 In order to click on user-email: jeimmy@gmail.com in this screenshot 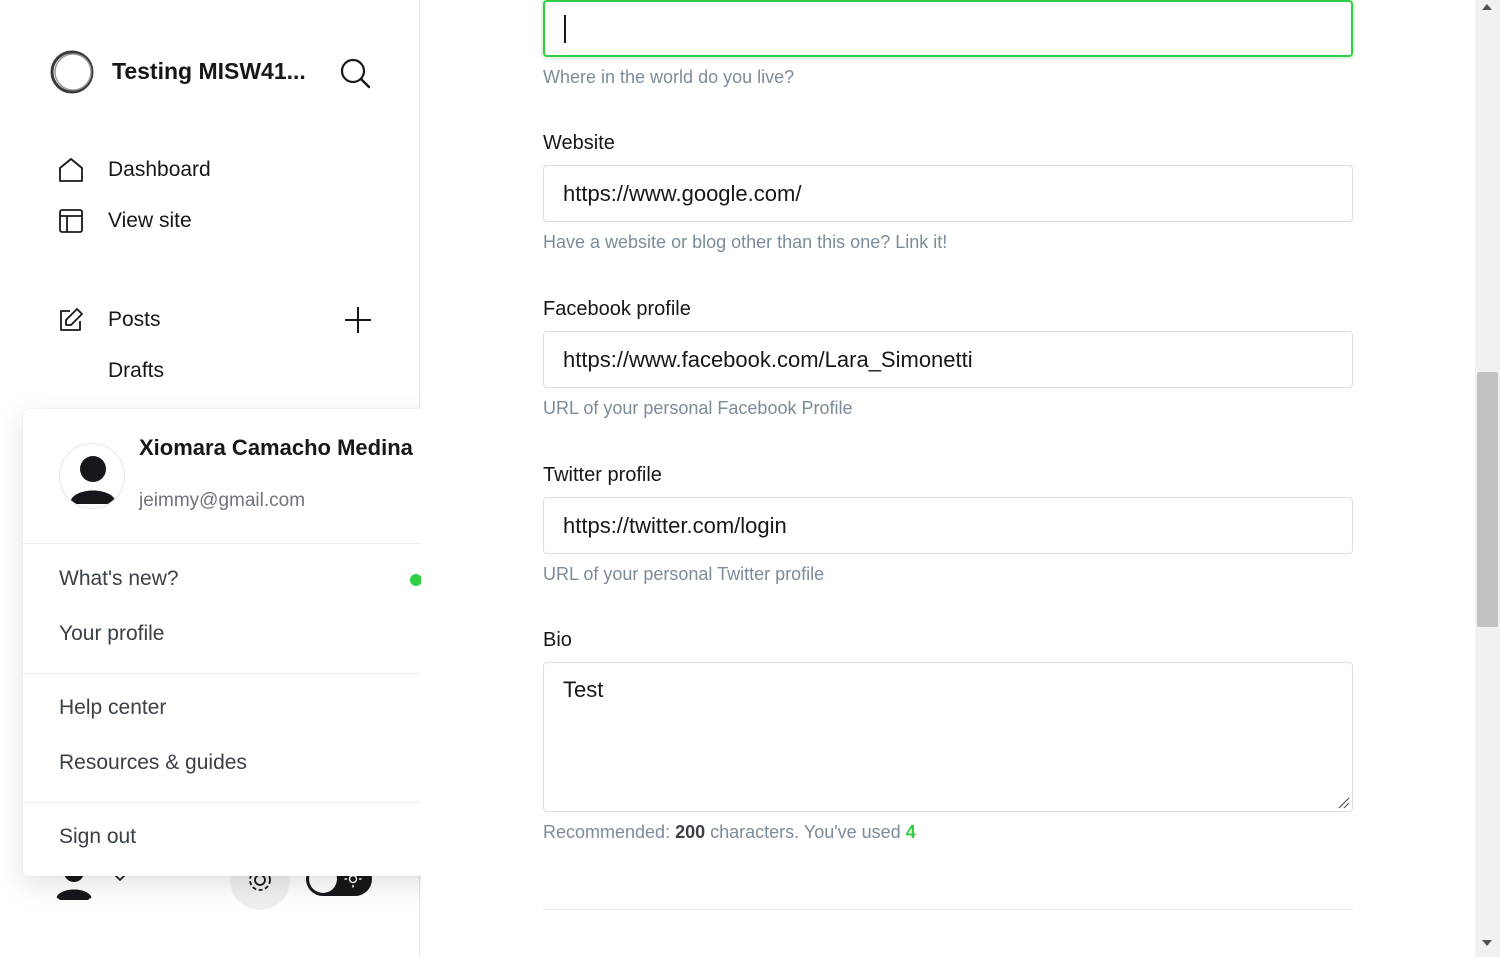, I will do `click(222, 500)`.